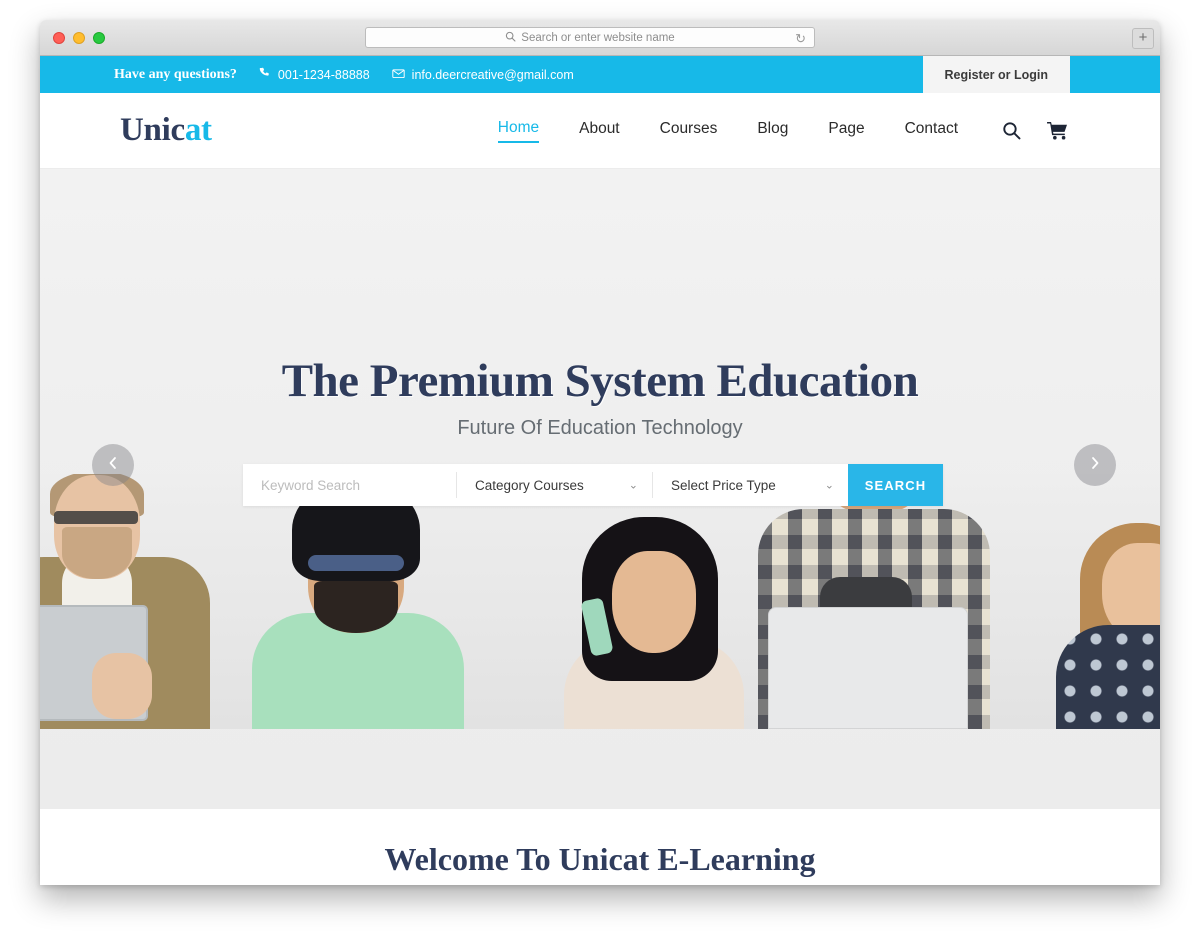  Describe the element at coordinates (99, 38) in the screenshot. I see `maximize-window-button` at that location.